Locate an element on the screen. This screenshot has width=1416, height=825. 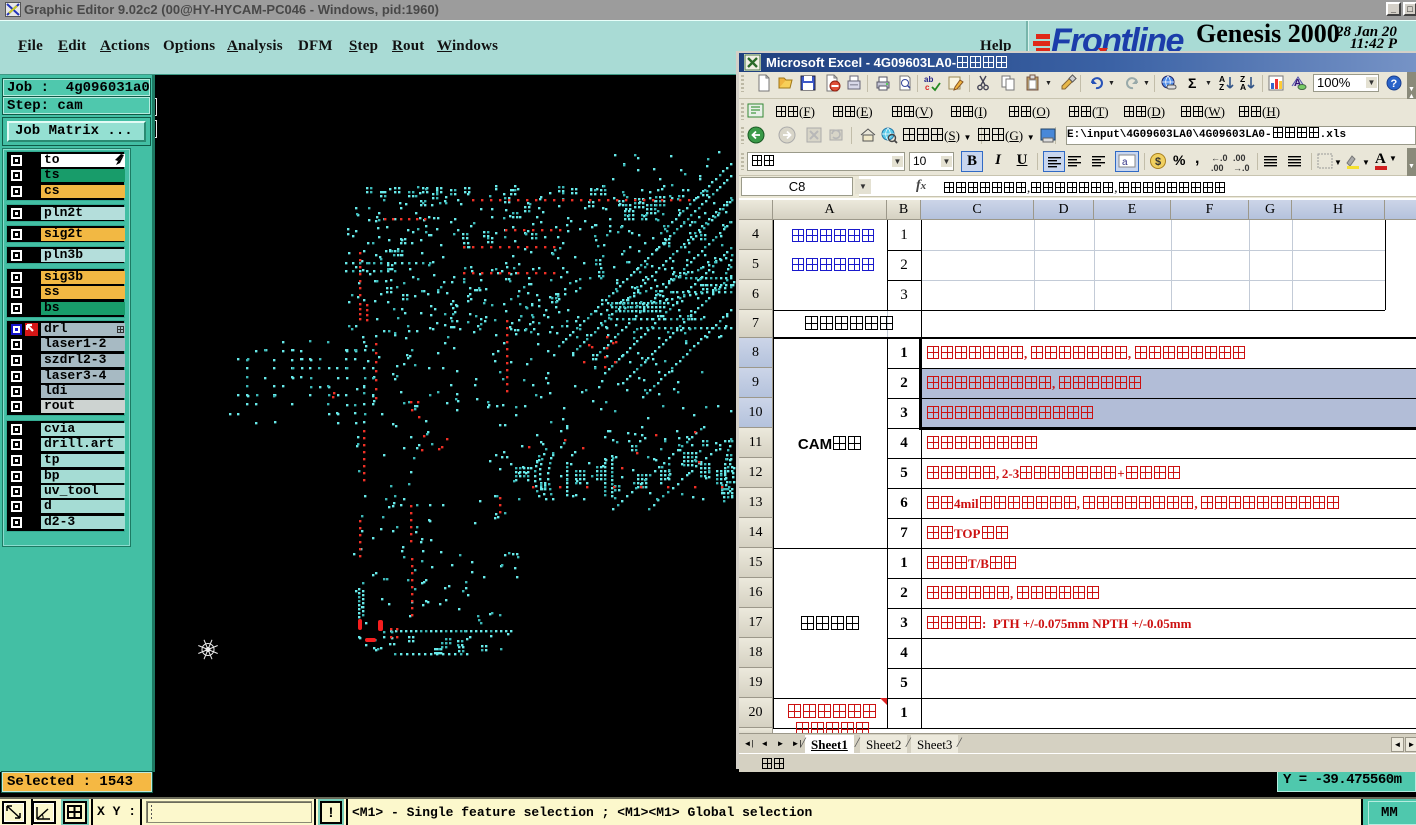
svg-text: a is located at coordinates (1125, 162).